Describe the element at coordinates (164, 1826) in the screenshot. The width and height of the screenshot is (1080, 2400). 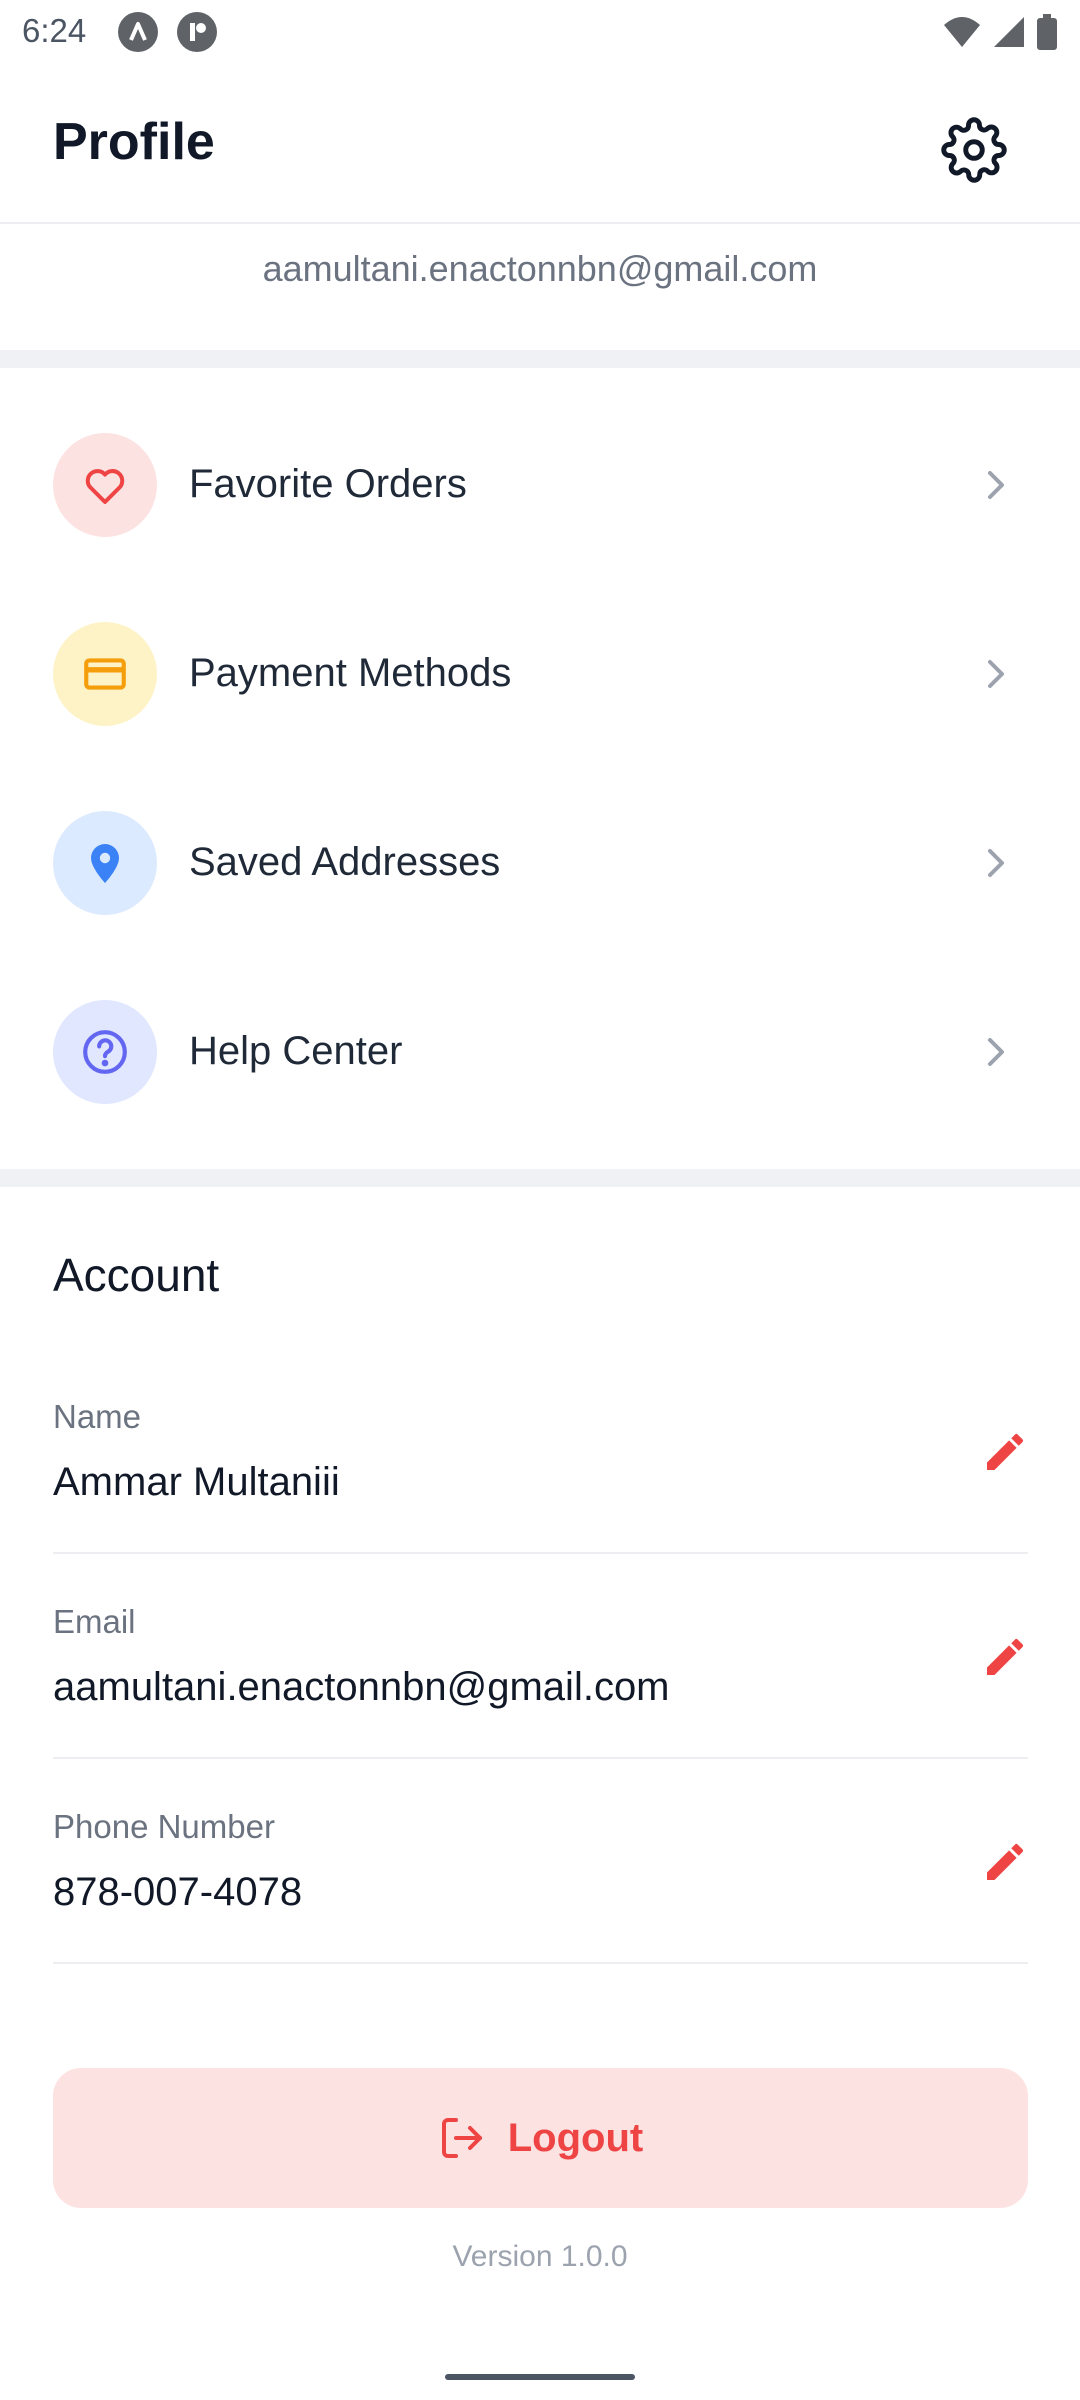
I see `field-label: Phone Number` at that location.